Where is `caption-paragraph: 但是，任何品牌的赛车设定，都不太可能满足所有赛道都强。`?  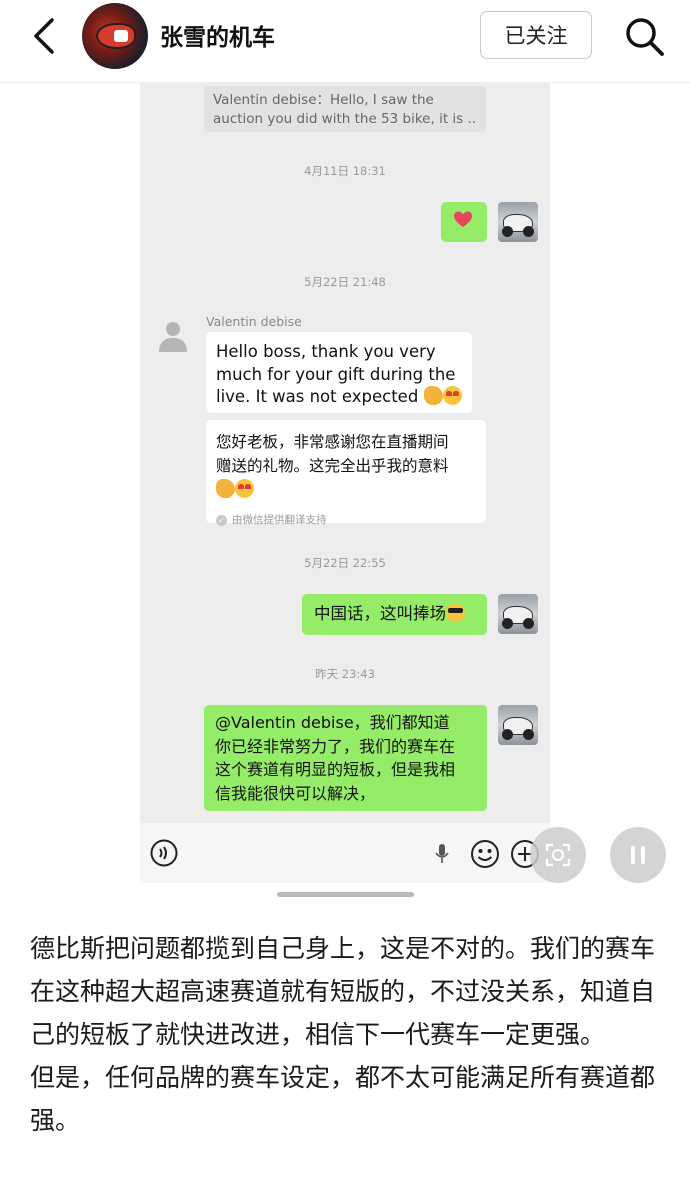
caption-paragraph: 但是，任何品牌的赛车设定，都不太可能满足所有赛道都强。 is located at coordinates (343, 1099).